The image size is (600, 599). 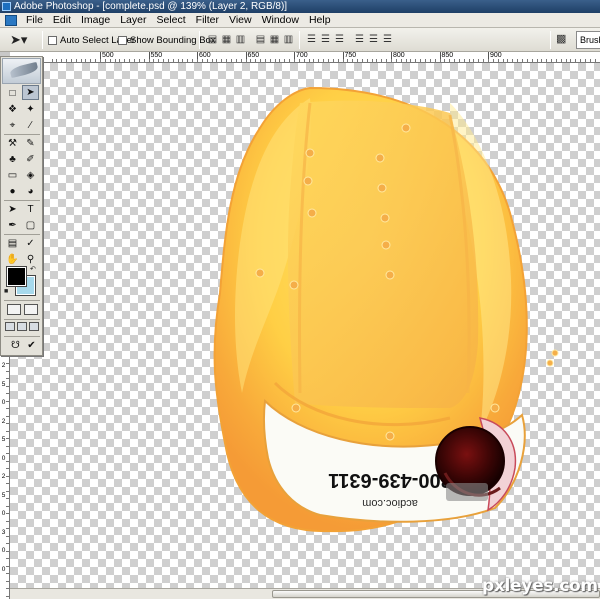 I want to click on brushes-palette-tab: Brush, so click(x=588, y=40).